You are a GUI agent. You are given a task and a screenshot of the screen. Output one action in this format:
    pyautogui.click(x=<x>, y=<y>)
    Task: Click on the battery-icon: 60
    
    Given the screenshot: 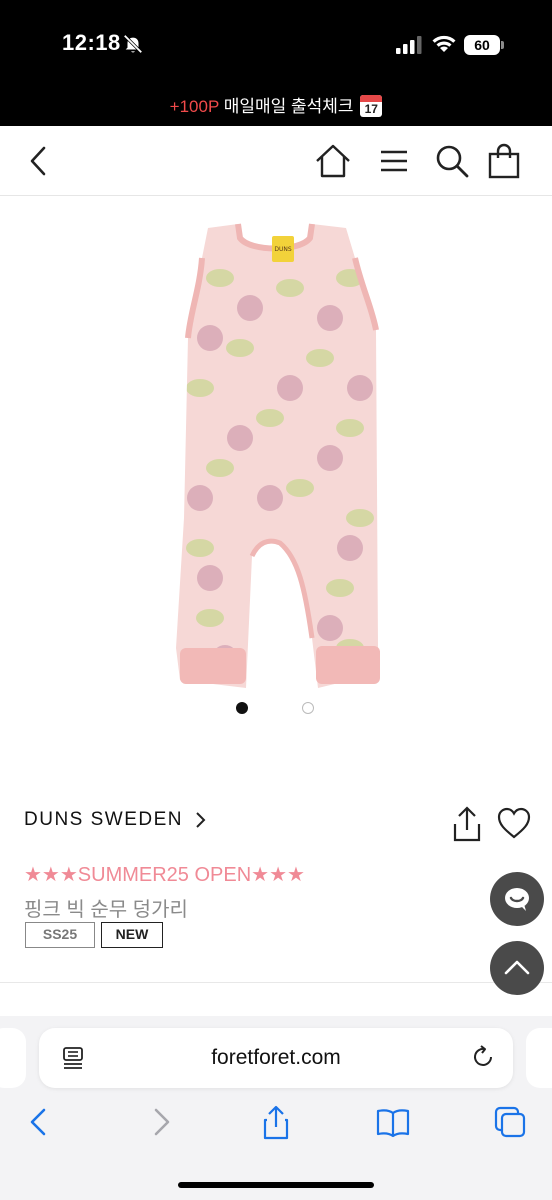 What is the action you would take?
    pyautogui.click(x=484, y=45)
    